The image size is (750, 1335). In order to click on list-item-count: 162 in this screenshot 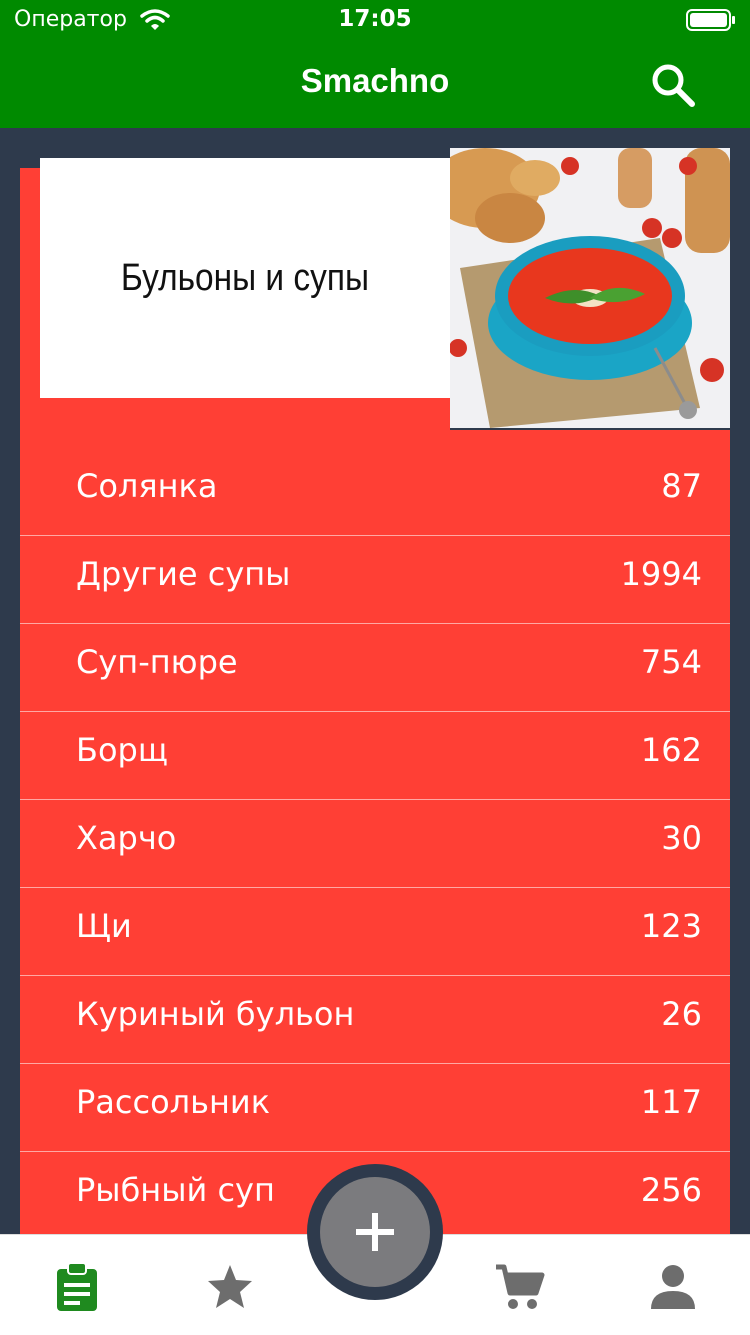, I will do `click(671, 750)`.